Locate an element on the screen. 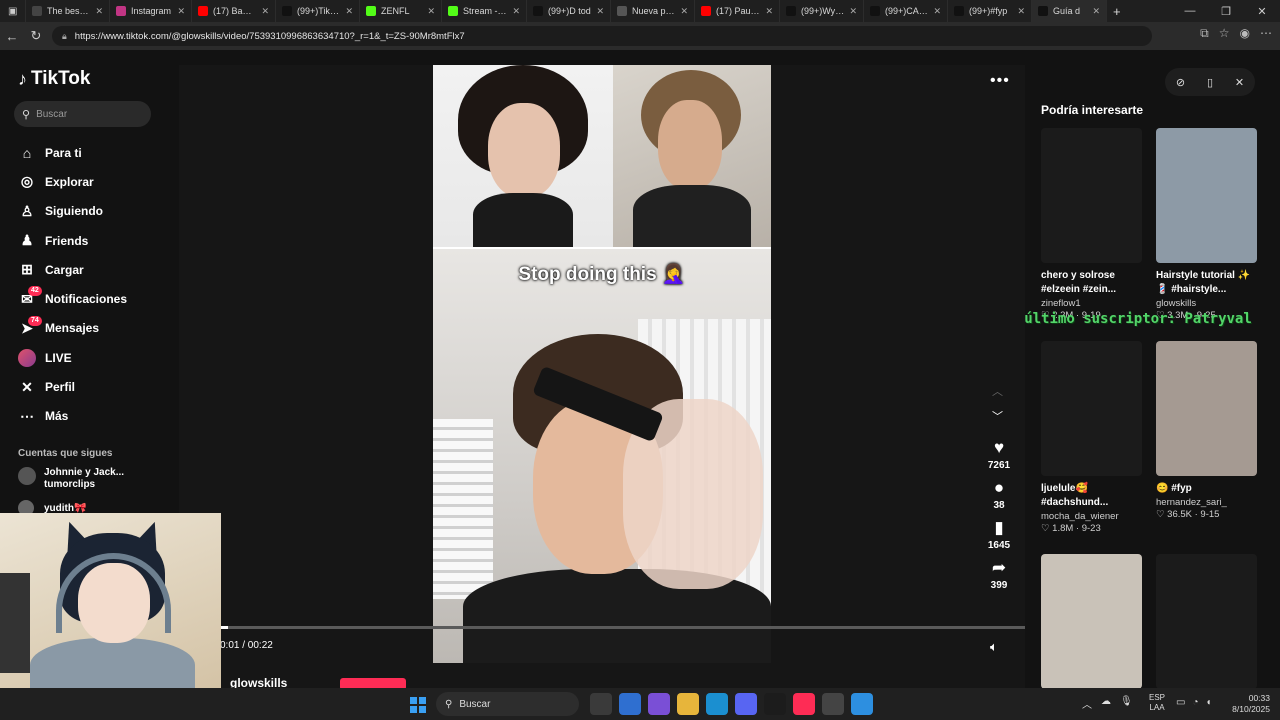  sidebar-item-más: ⋯ Más is located at coordinates (93, 416).